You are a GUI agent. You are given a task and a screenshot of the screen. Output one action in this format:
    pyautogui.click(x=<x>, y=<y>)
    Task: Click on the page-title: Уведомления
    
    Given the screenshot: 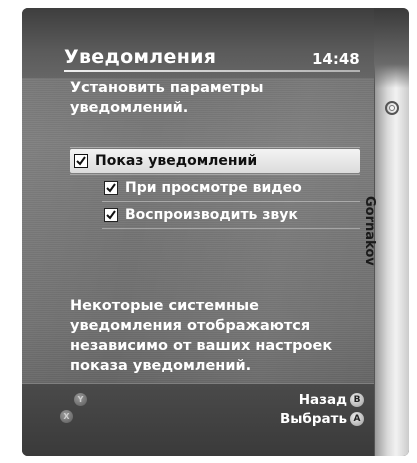 What is the action you would take?
    pyautogui.click(x=140, y=57)
    